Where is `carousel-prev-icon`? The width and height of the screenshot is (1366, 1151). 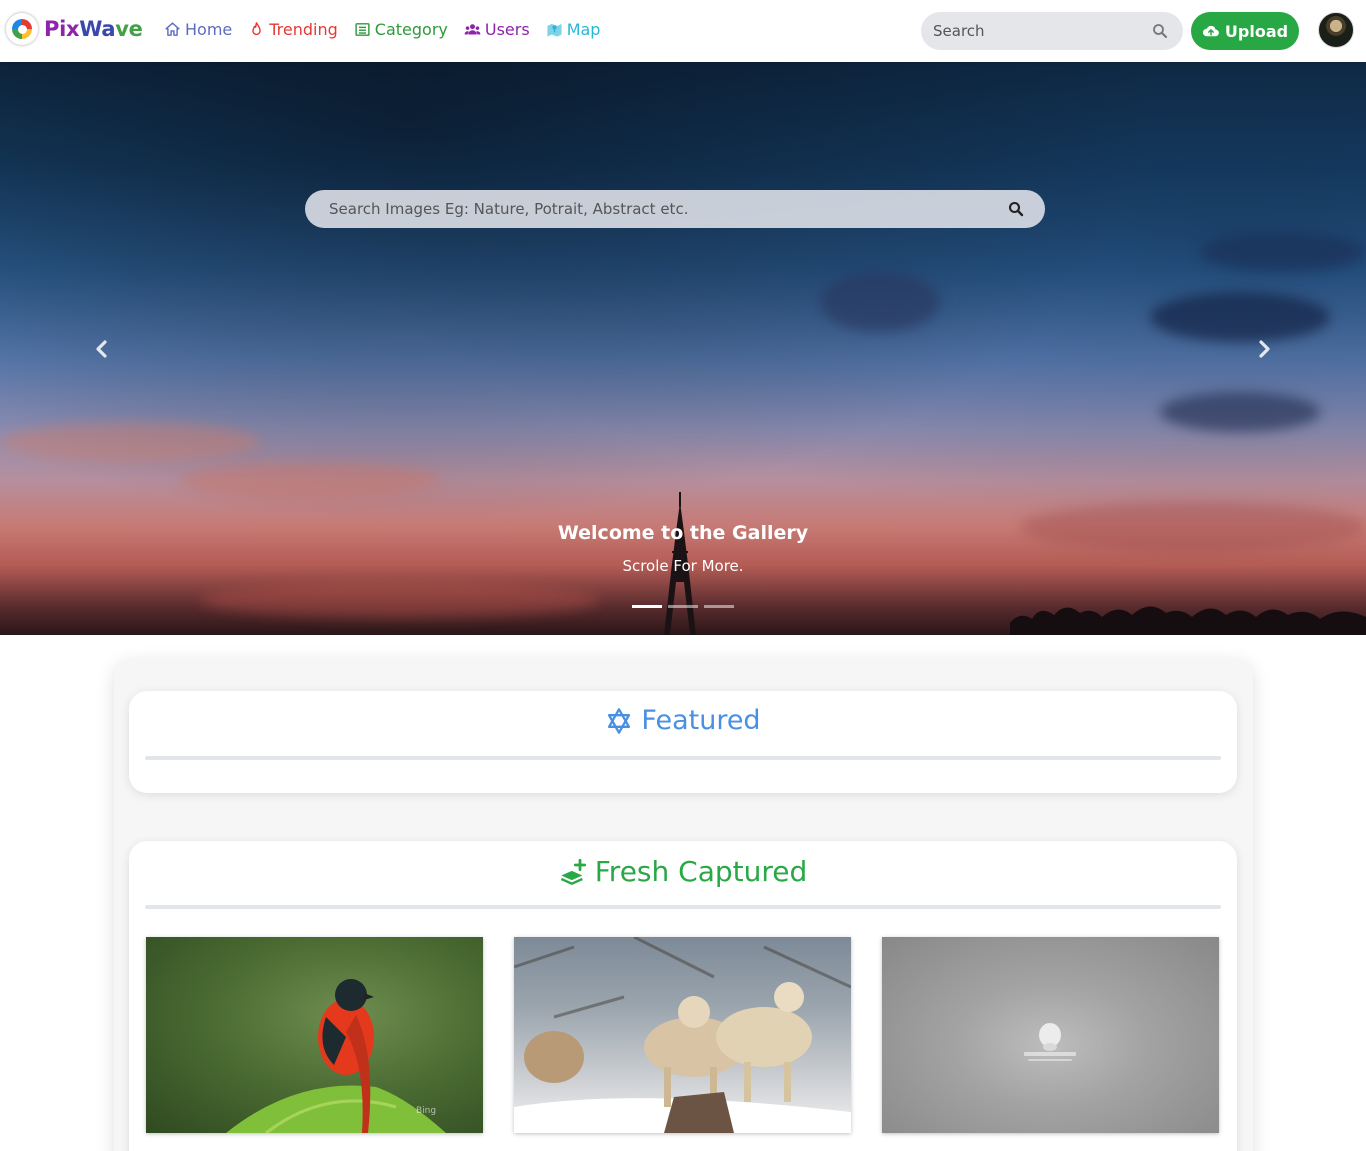 carousel-prev-icon is located at coordinates (102, 349).